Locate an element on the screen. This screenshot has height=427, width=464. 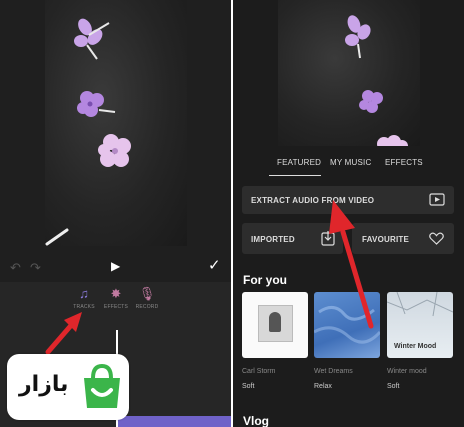
video-preview is located at coordinates (349, 76).